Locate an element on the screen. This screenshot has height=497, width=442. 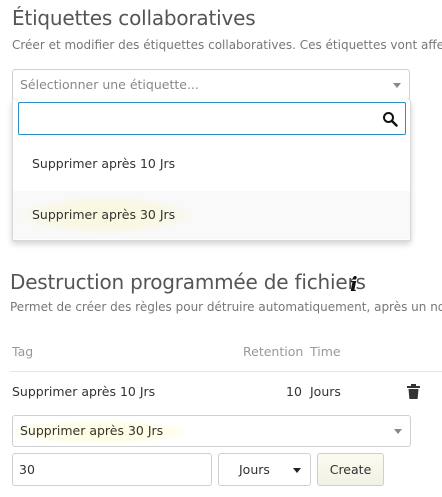
column-header-time: Time is located at coordinates (325, 351).